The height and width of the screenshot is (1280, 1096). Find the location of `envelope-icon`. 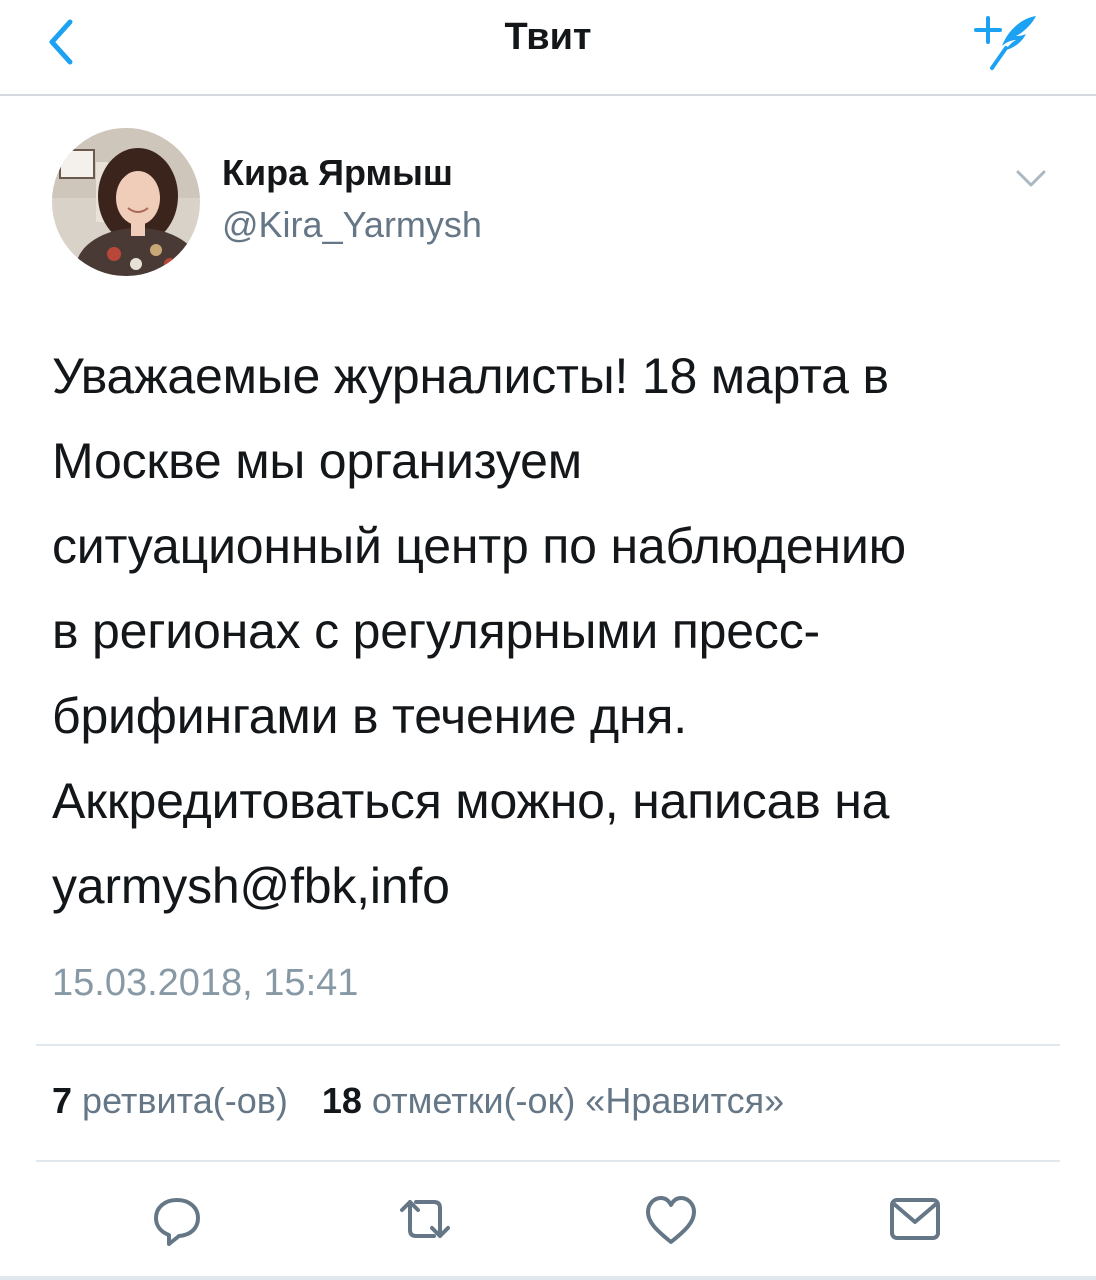

envelope-icon is located at coordinates (915, 1219).